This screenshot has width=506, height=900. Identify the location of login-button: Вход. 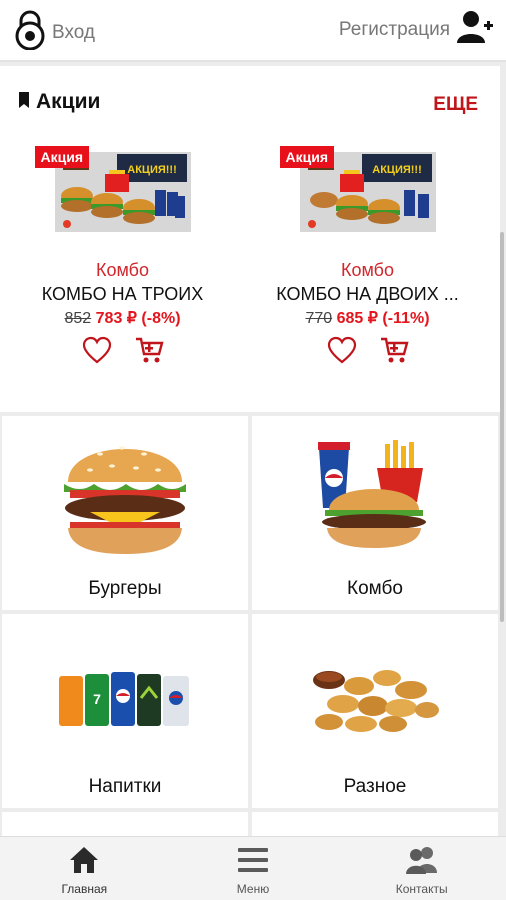
(53, 32).